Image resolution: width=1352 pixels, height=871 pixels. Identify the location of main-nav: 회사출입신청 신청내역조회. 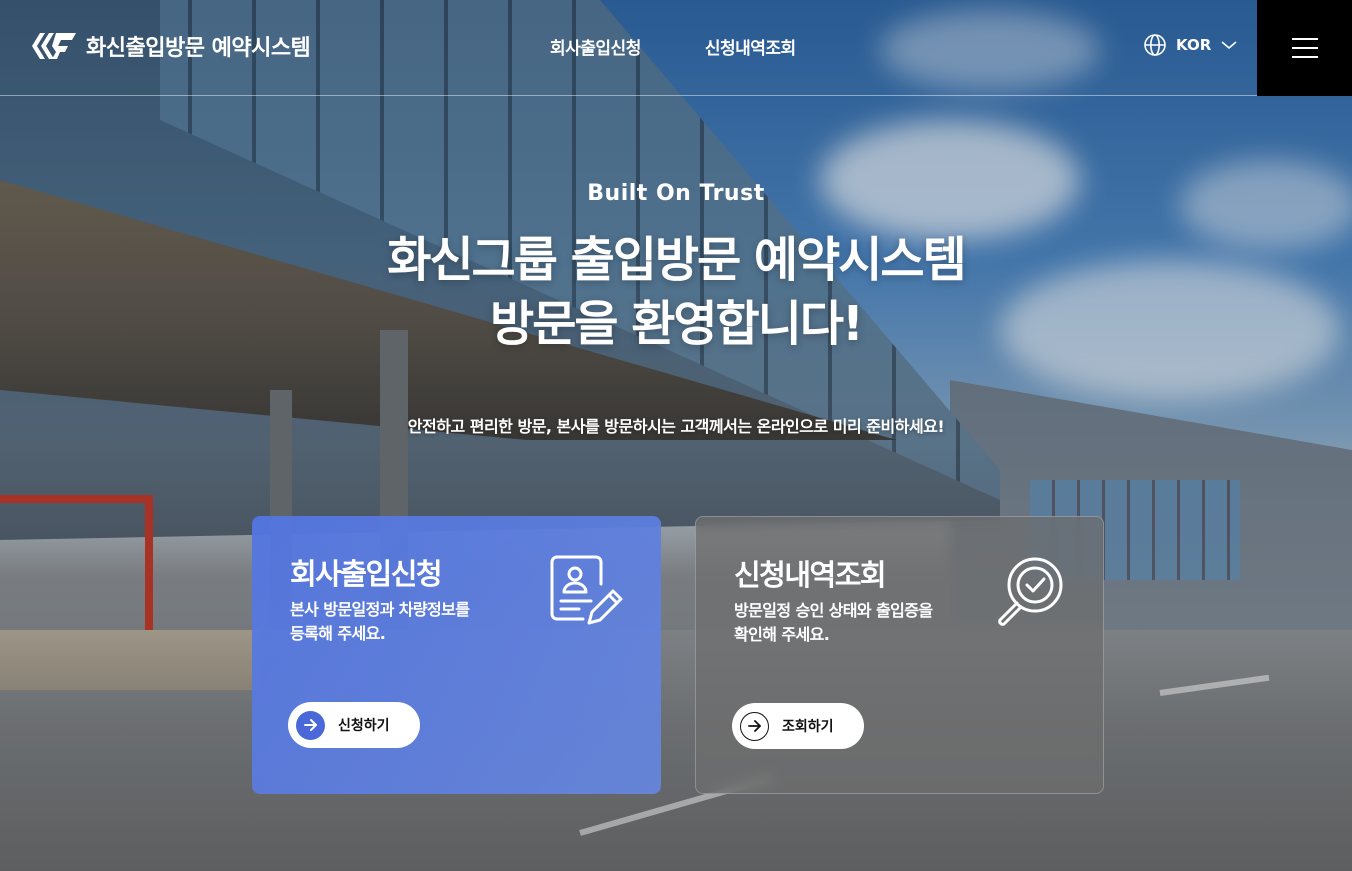
(673, 46).